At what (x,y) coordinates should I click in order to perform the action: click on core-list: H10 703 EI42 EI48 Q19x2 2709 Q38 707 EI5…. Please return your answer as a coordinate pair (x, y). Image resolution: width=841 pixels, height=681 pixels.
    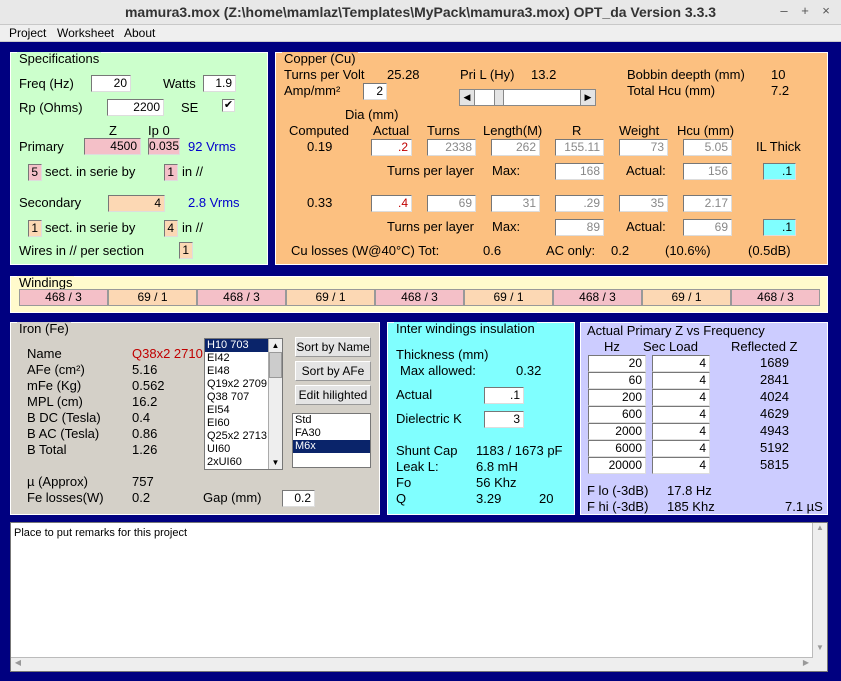
    Looking at the image, I should click on (243, 404).